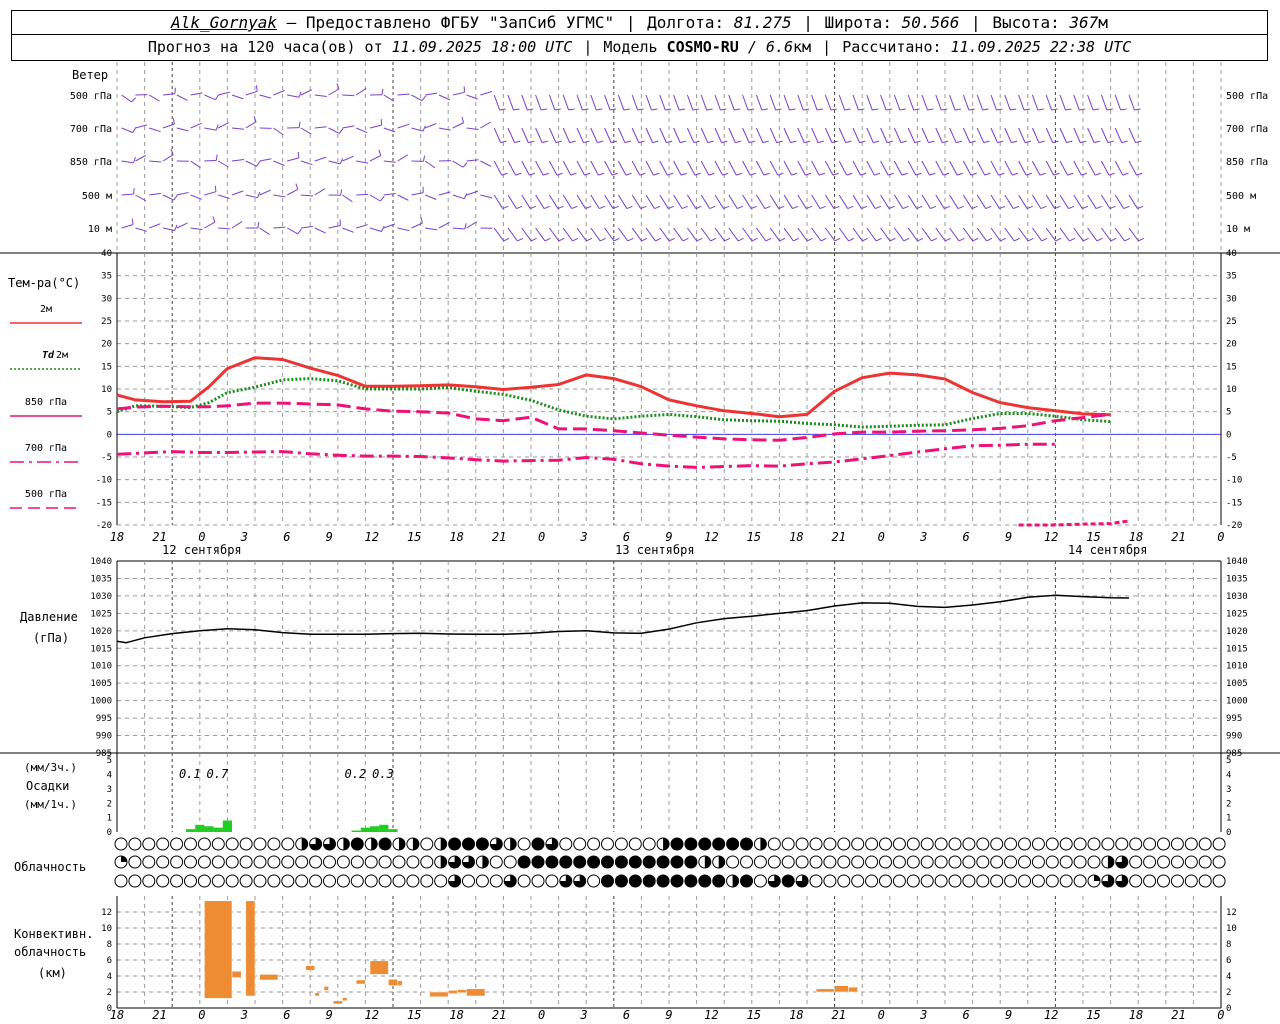  I want to click on precip-3h-total: 0.1, so click(190, 774).